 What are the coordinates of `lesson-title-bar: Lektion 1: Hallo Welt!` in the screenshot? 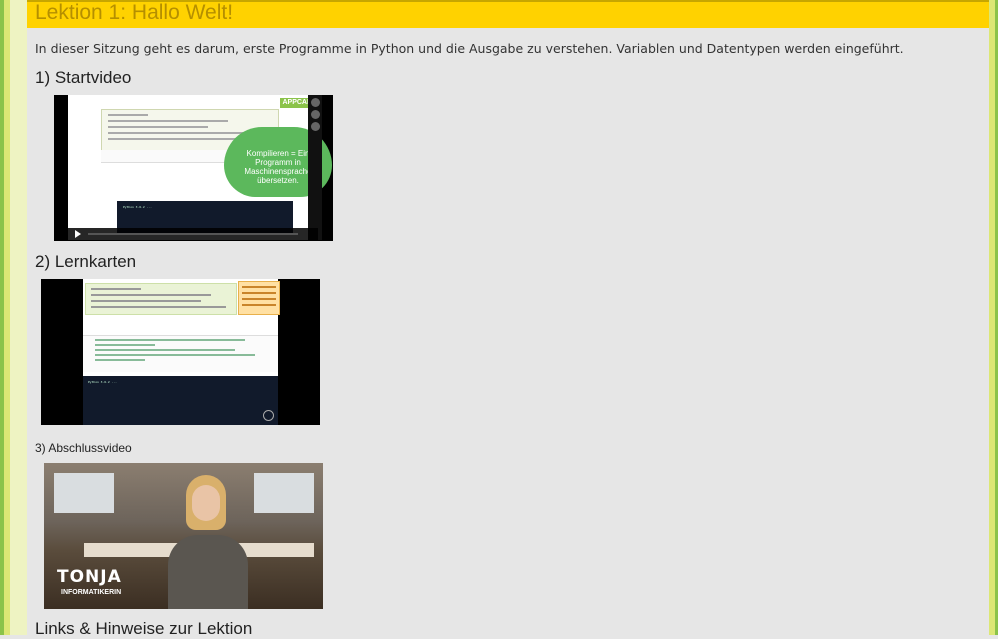 It's located at (508, 14).